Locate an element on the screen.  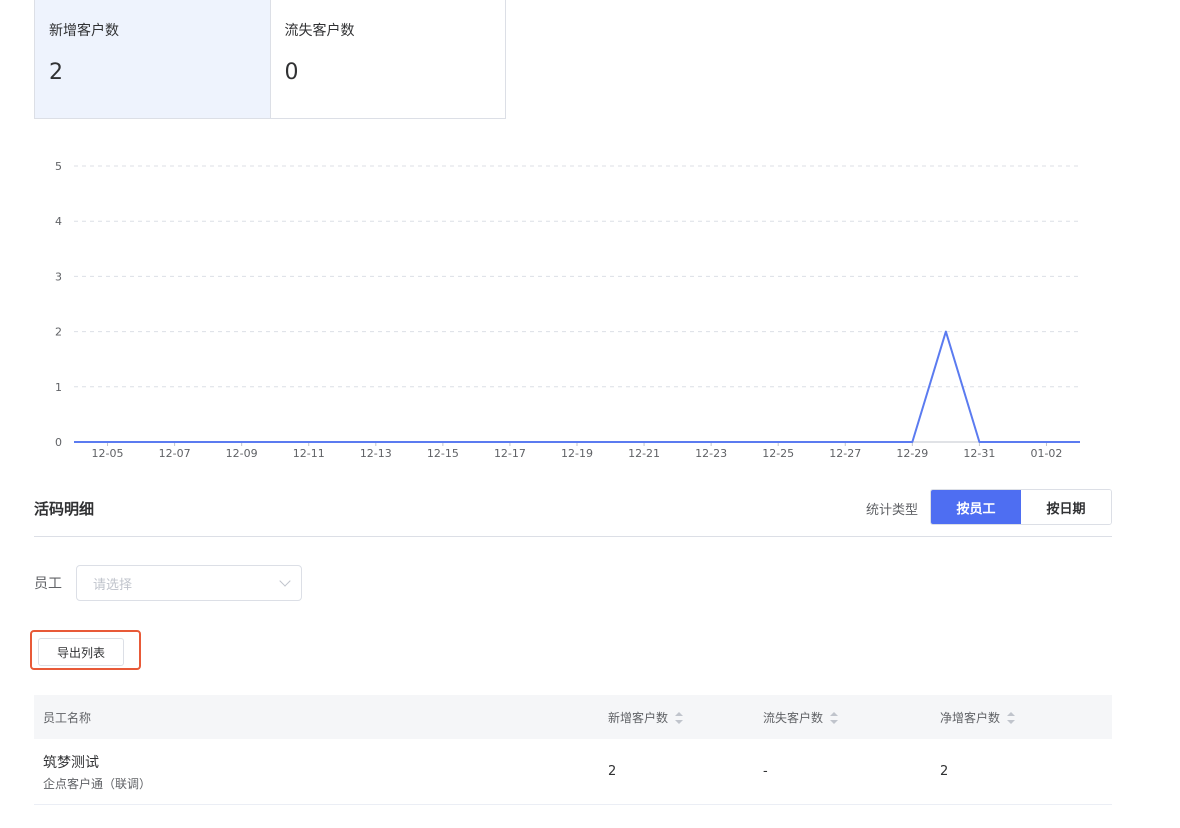
stat-type-label: 统计类型 is located at coordinates (891, 510).